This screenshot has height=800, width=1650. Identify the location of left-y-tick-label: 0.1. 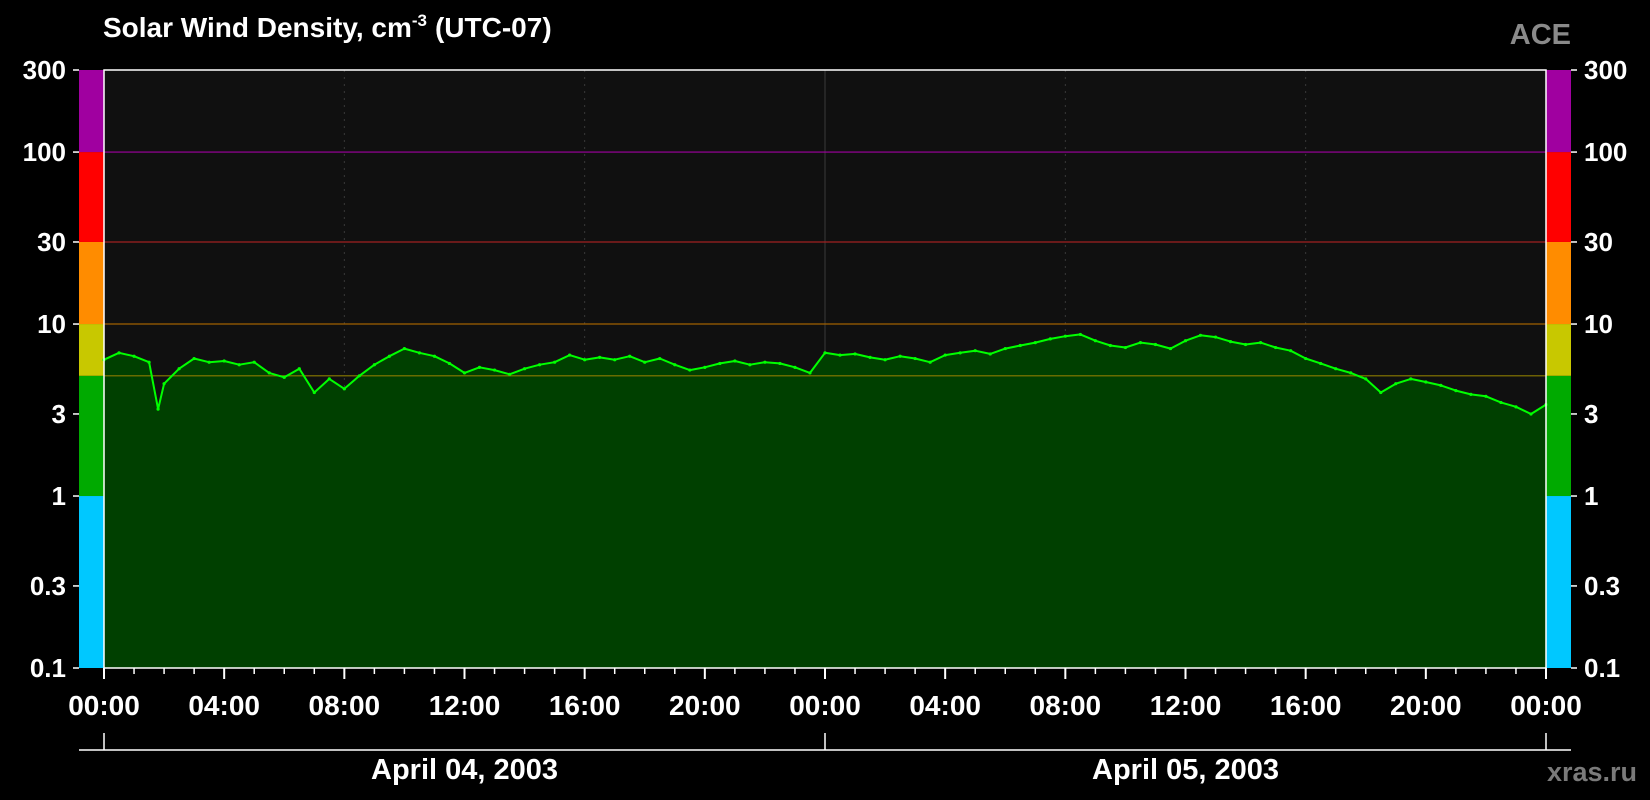
(48, 668).